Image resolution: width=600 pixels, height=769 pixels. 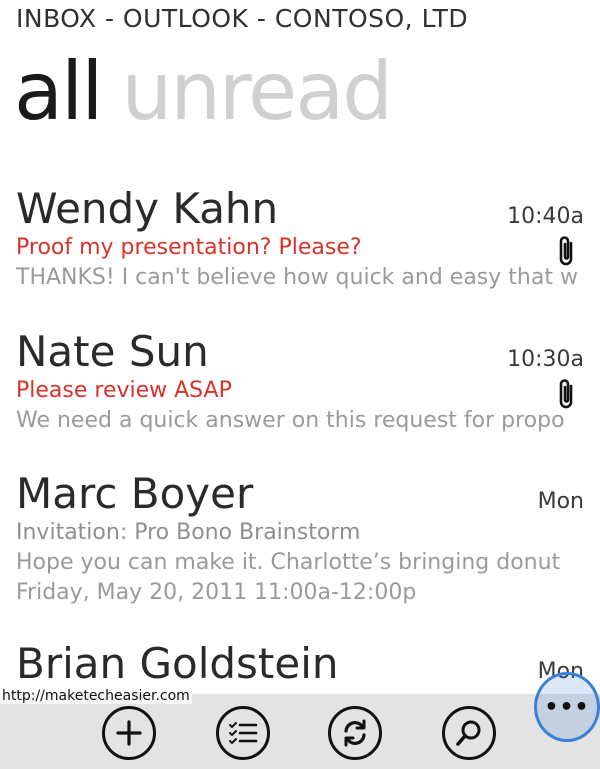 I want to click on pivot-header: all unread, so click(x=203, y=92).